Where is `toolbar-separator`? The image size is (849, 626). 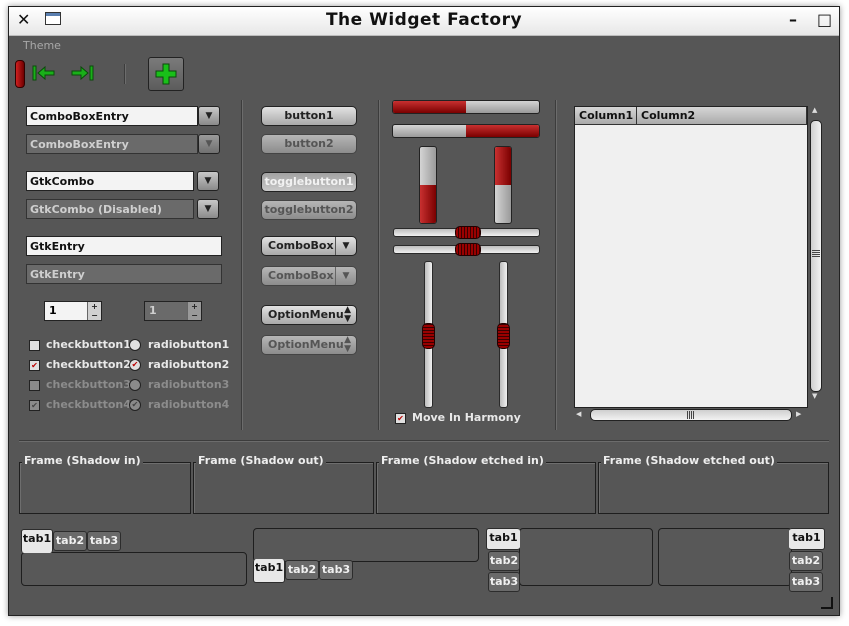
toolbar-separator is located at coordinates (125, 74).